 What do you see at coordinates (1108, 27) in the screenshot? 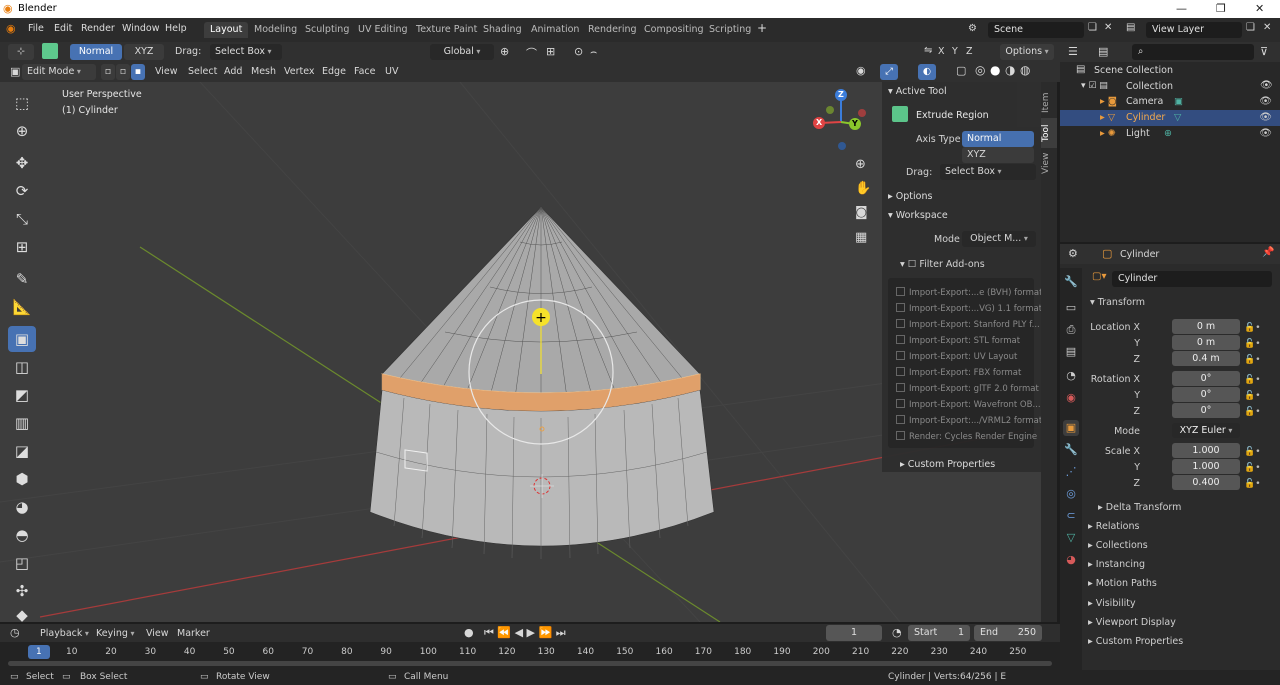
I see `delete-scene-icon: ✕` at bounding box center [1108, 27].